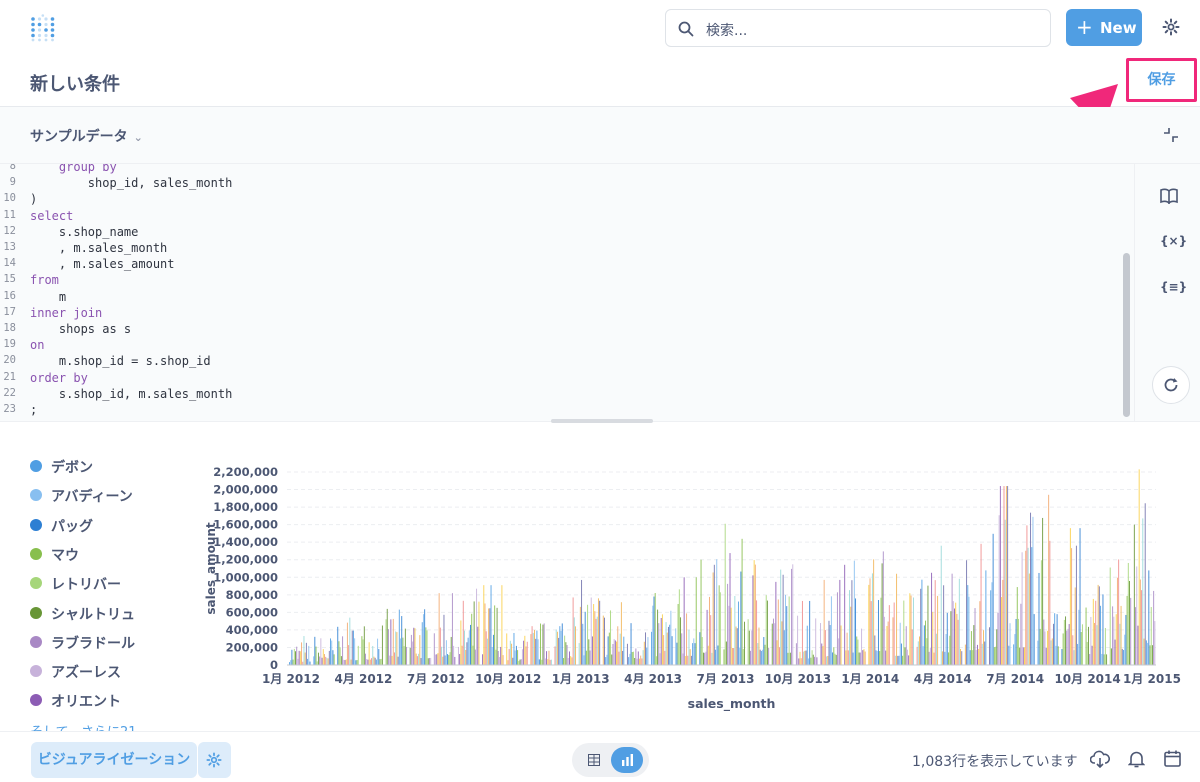 Image resolution: width=1200 pixels, height=782 pixels. I want to click on line-number: 9, so click(12, 182).